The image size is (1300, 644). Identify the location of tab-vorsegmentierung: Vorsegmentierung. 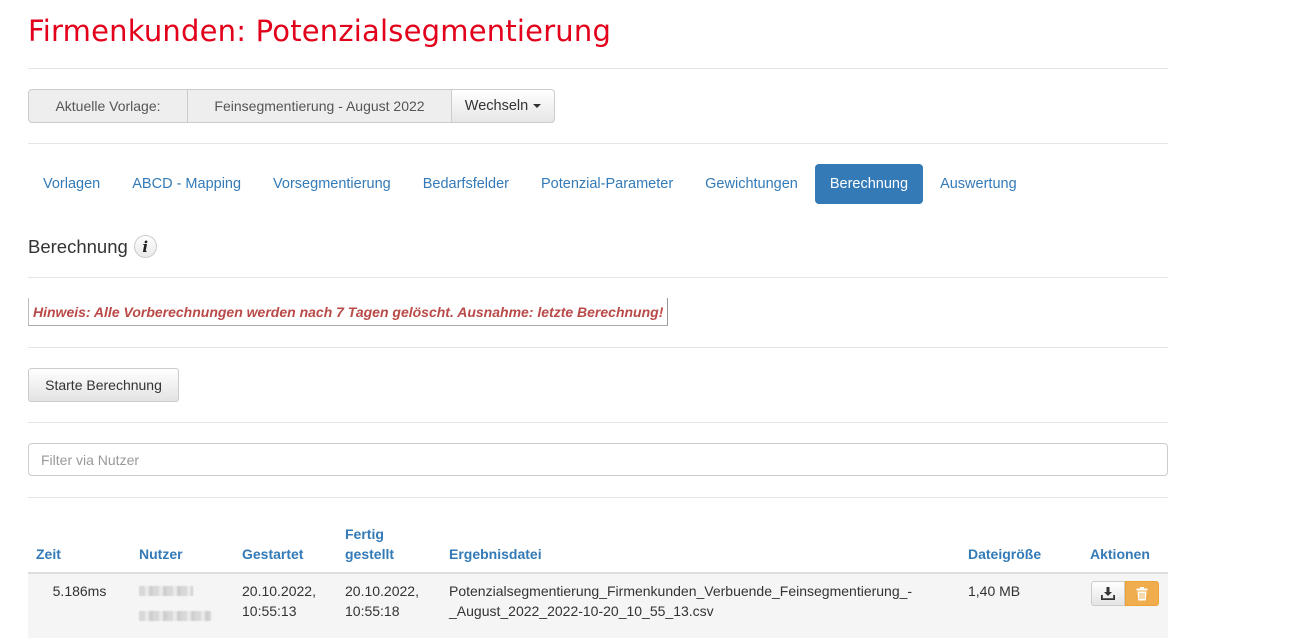
(332, 184).